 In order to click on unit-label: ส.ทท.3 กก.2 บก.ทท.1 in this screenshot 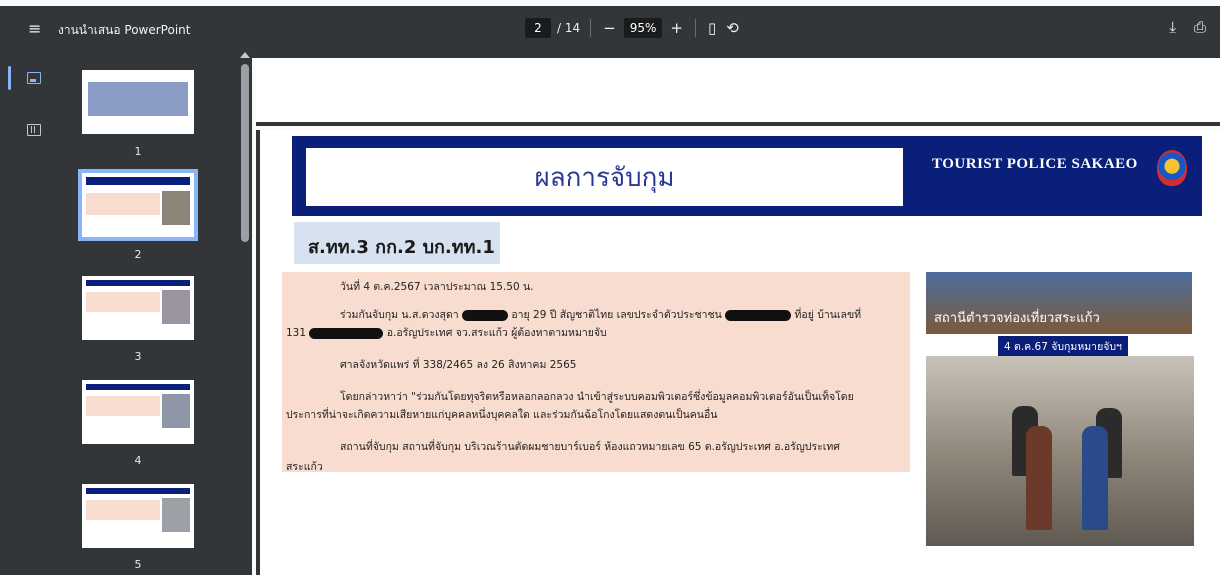, I will do `click(401, 247)`.